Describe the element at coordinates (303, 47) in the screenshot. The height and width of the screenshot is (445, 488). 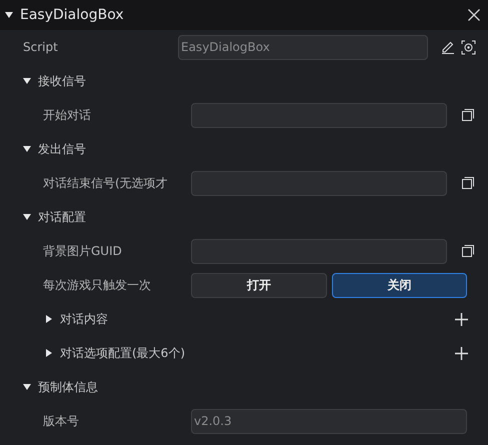
I see `script-field: EasyDialogBox` at that location.